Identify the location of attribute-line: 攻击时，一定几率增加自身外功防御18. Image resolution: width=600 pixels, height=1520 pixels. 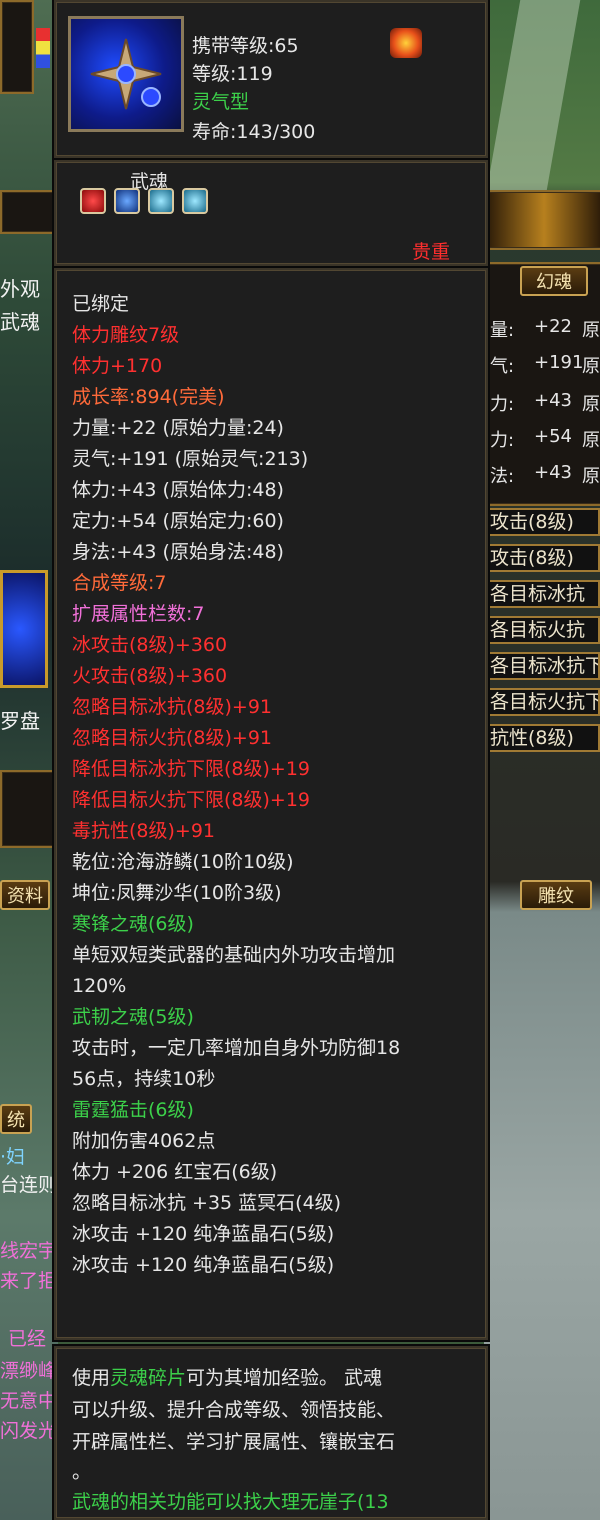
(236, 1048).